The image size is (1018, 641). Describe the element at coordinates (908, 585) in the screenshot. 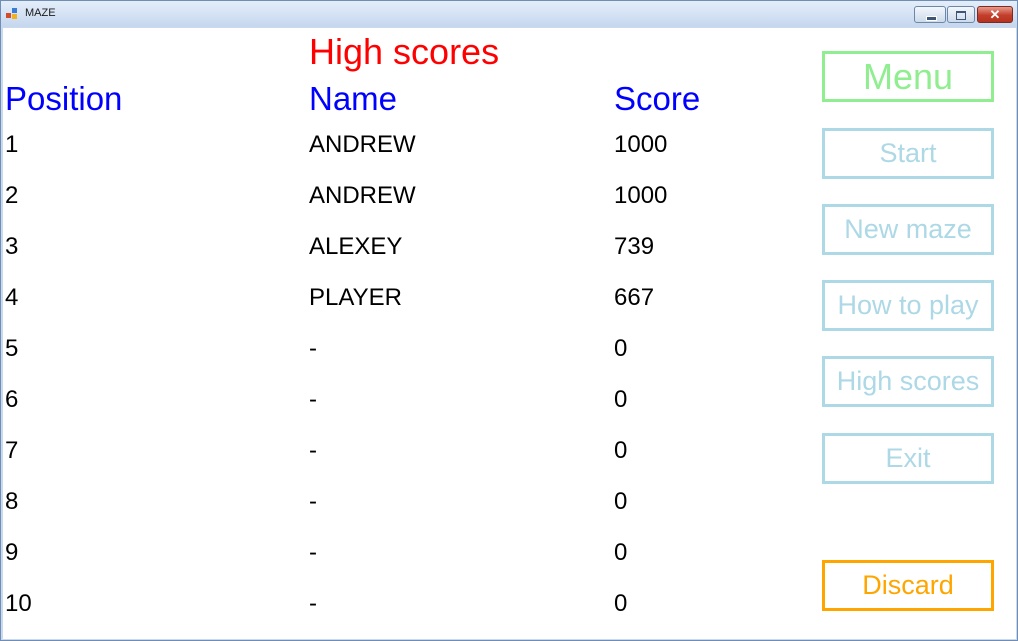

I see `discard-button: Discard` at that location.